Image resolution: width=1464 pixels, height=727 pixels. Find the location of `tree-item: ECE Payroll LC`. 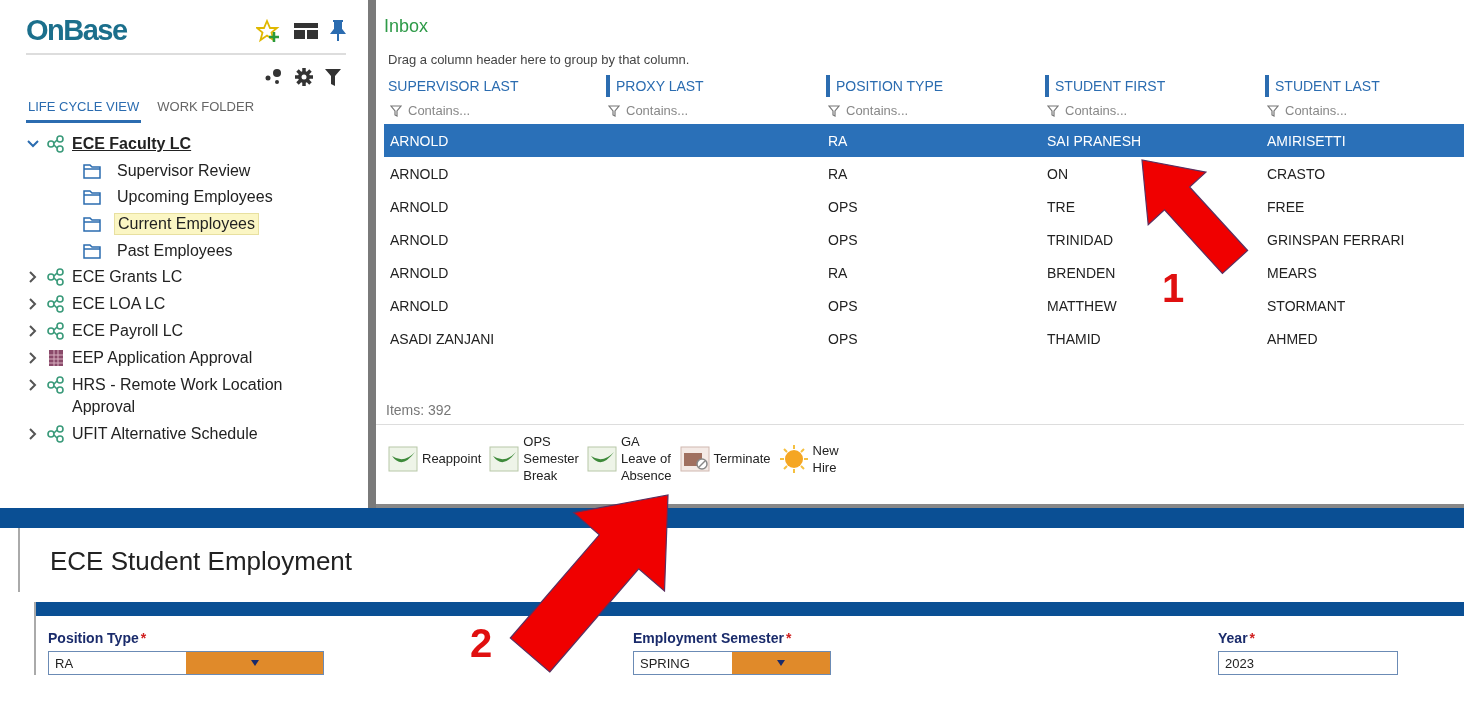

tree-item: ECE Payroll LC is located at coordinates (192, 331).